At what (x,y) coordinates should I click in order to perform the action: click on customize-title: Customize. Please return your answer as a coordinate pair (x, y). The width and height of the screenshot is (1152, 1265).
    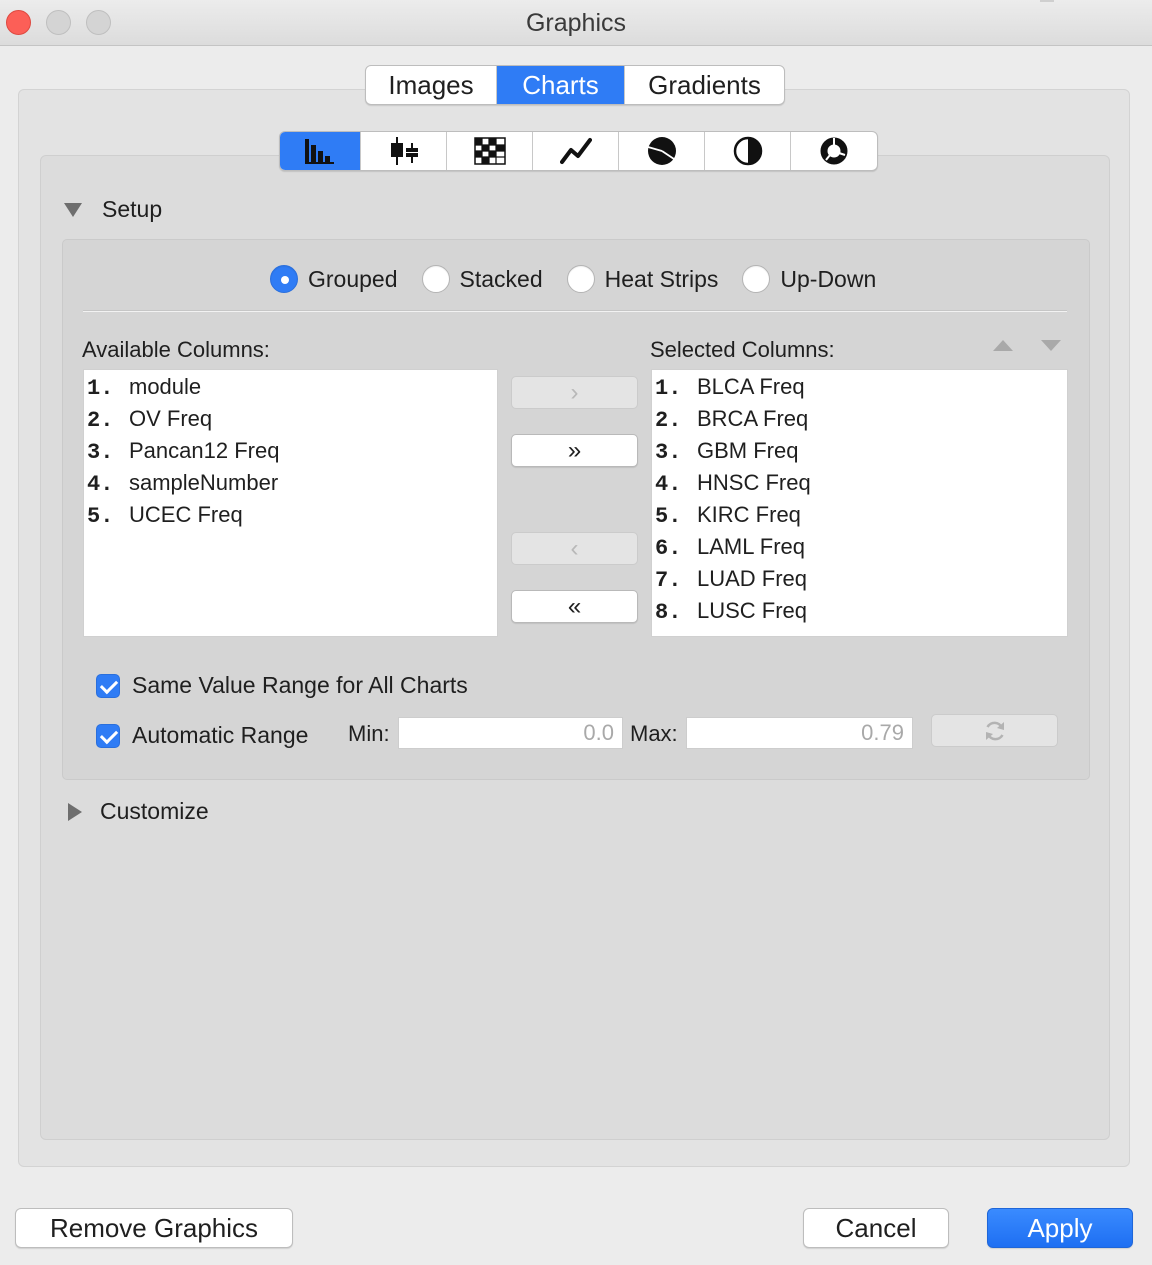
    Looking at the image, I should click on (154, 811).